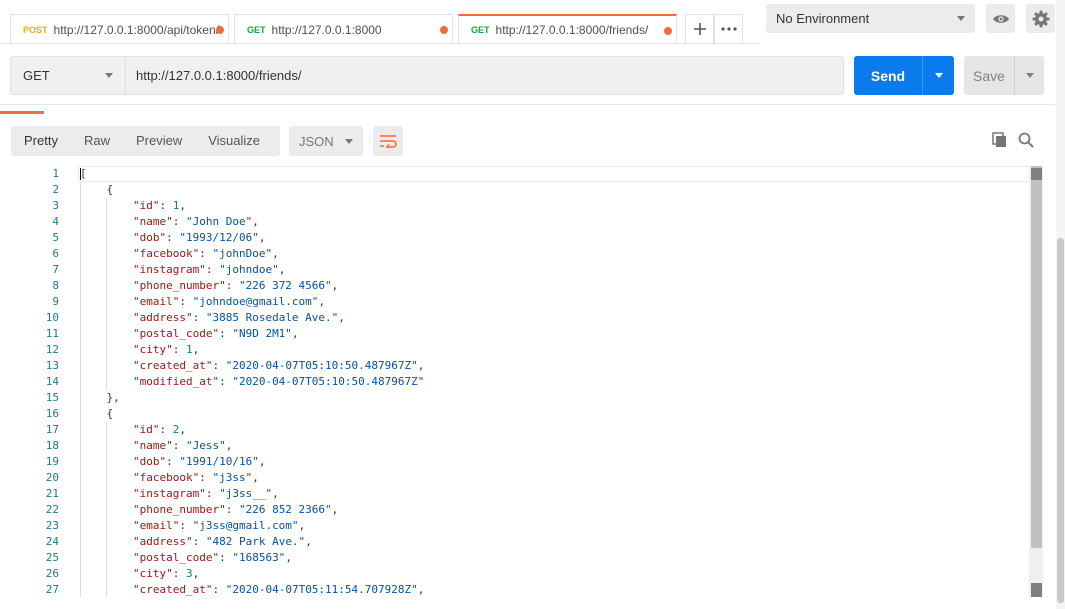  What do you see at coordinates (520, 222) in the screenshot?
I see `code-line: 4 "name": "John Doe",` at bounding box center [520, 222].